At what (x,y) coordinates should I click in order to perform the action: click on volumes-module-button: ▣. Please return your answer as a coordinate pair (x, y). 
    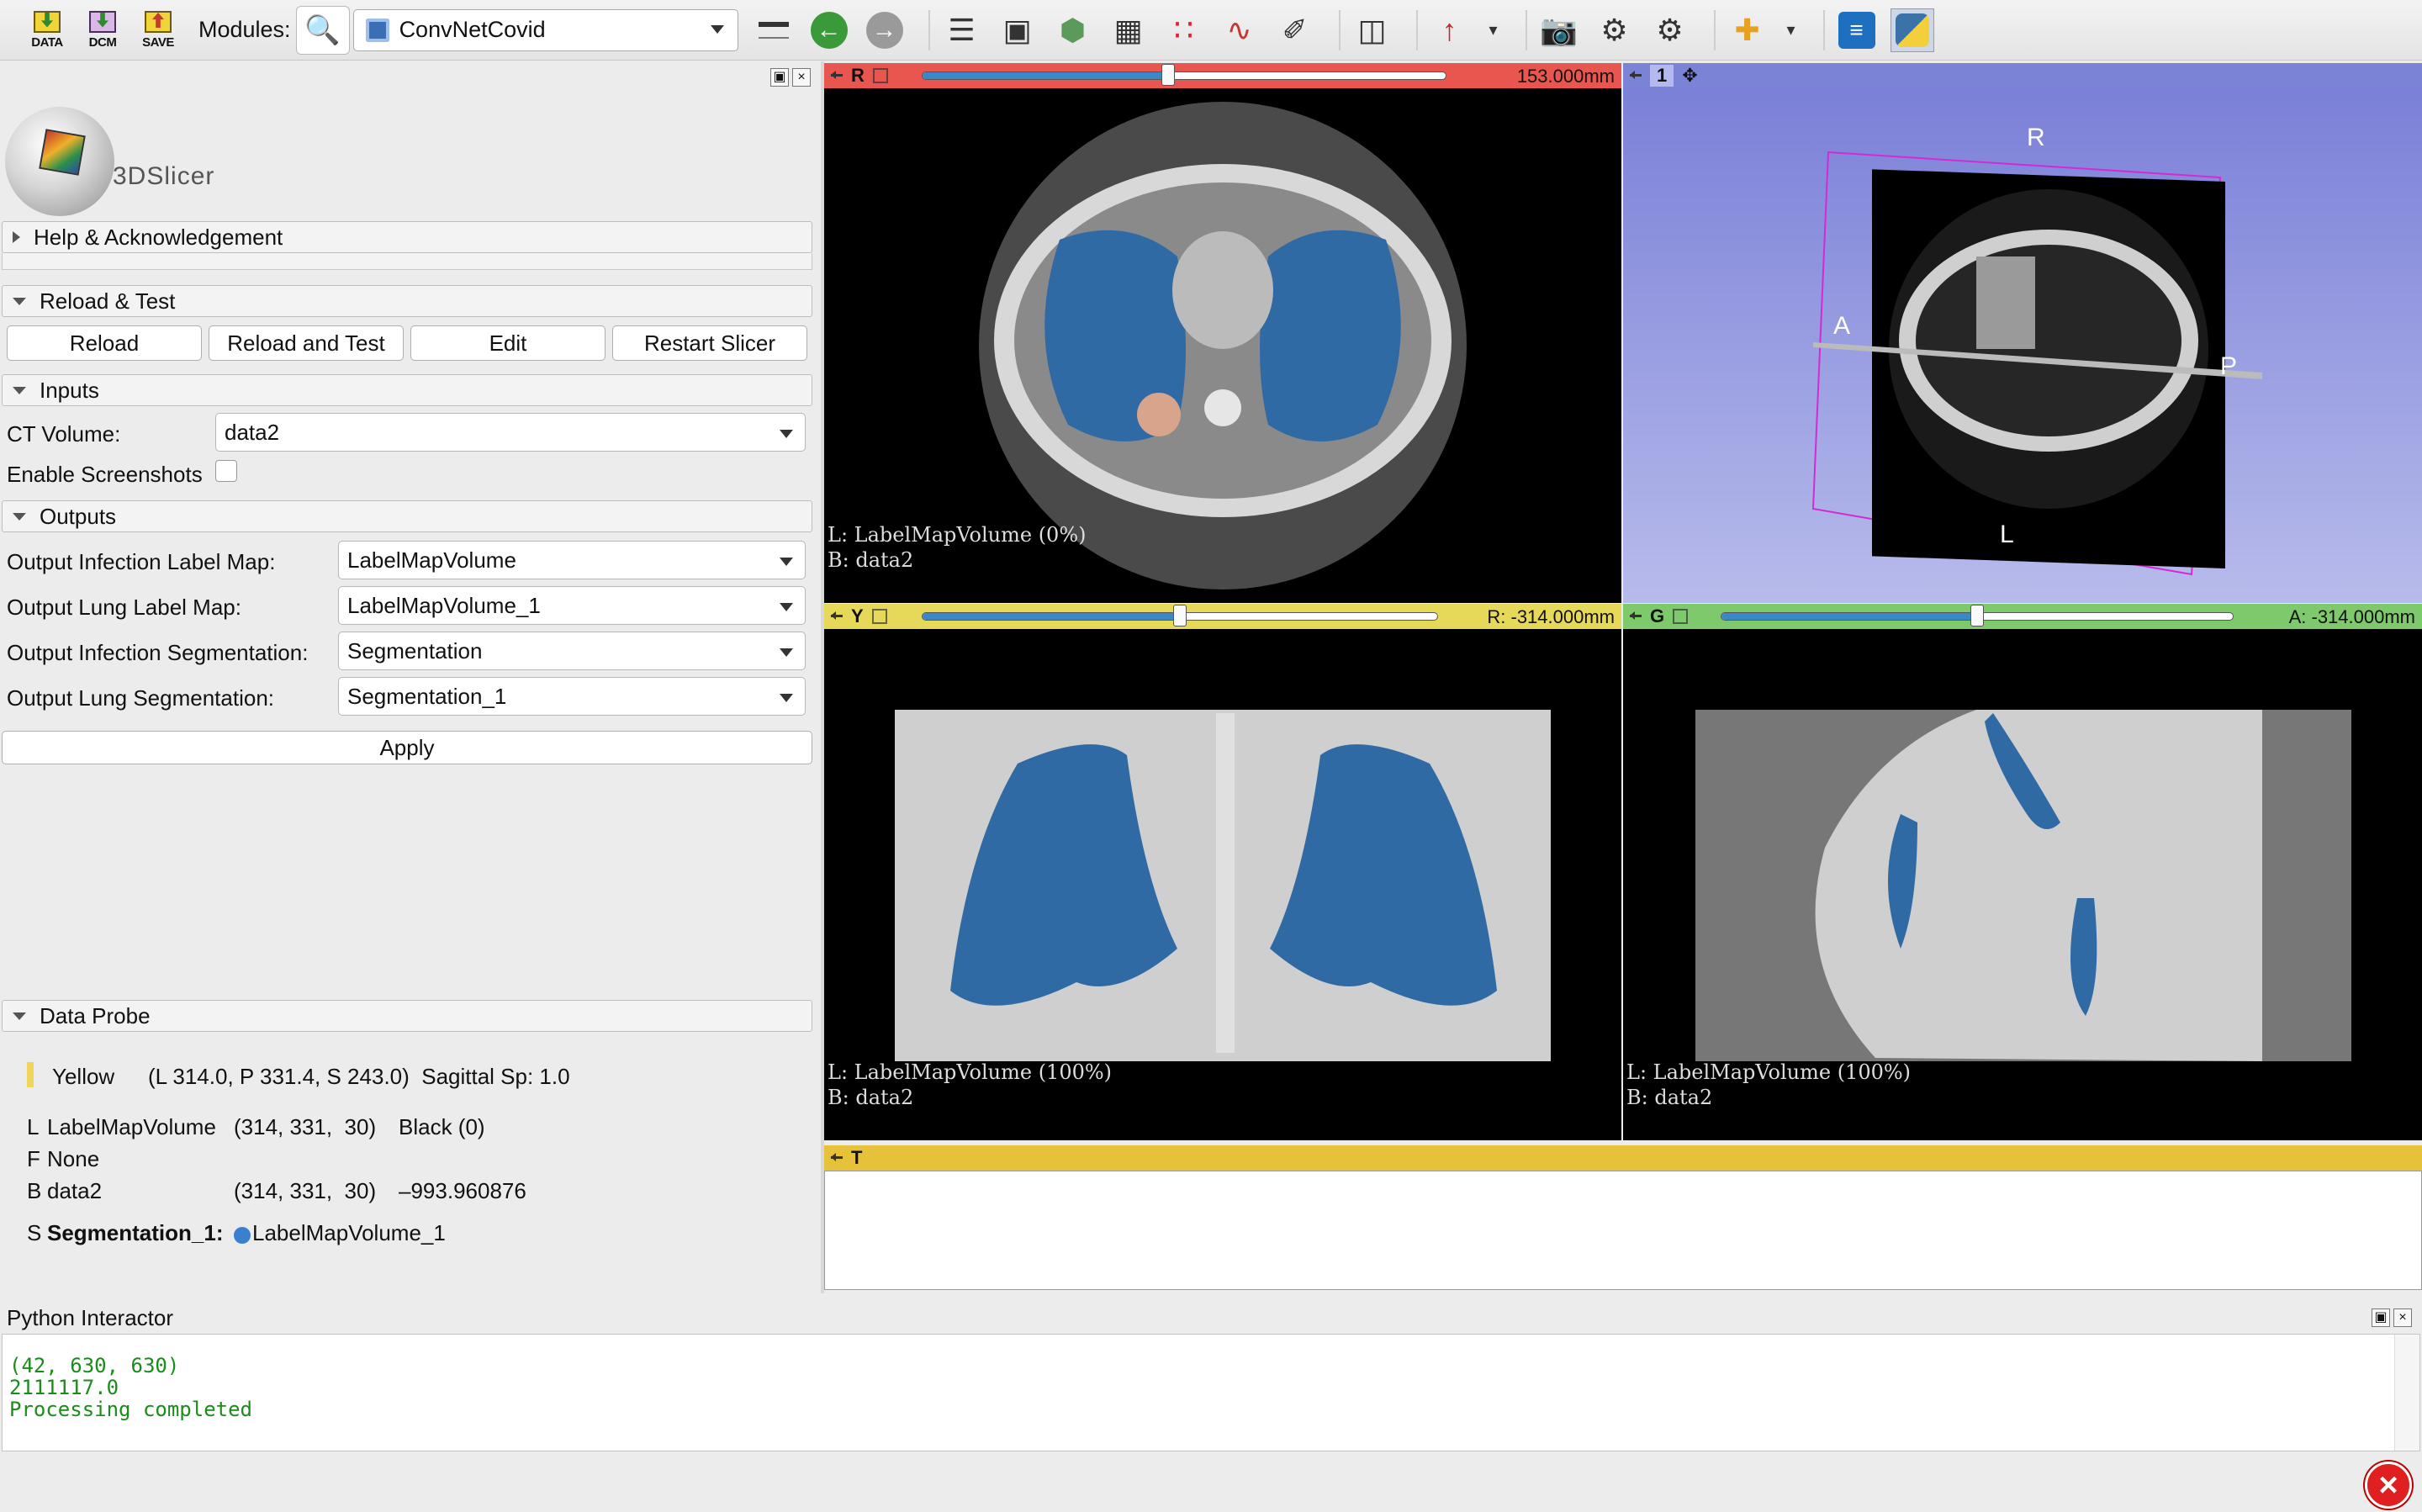
    Looking at the image, I should click on (1017, 30).